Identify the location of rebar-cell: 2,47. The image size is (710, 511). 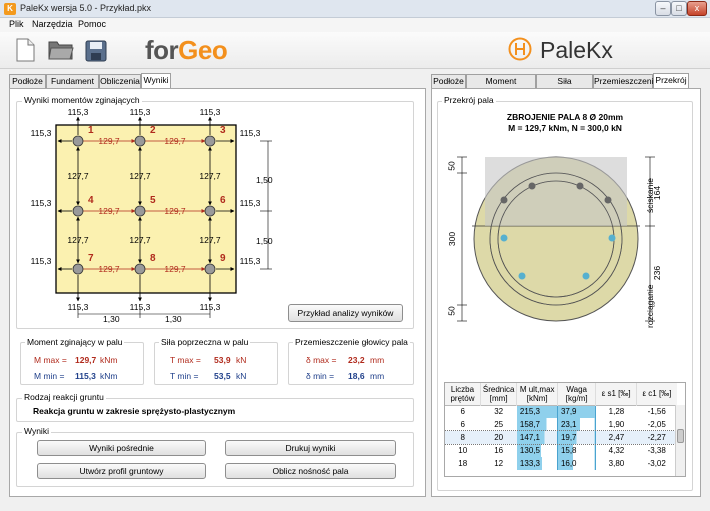
(616, 437).